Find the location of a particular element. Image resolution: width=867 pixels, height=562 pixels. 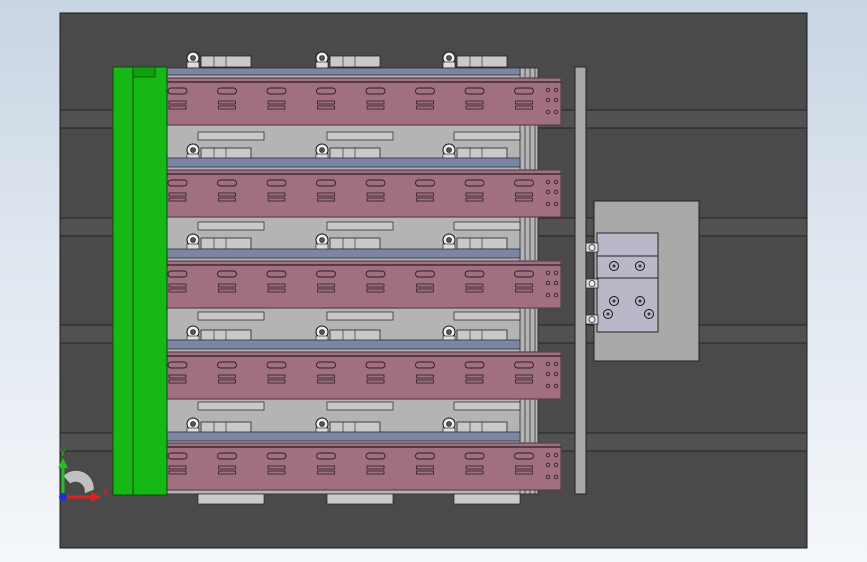

cylinder-body is located at coordinates (627, 267).